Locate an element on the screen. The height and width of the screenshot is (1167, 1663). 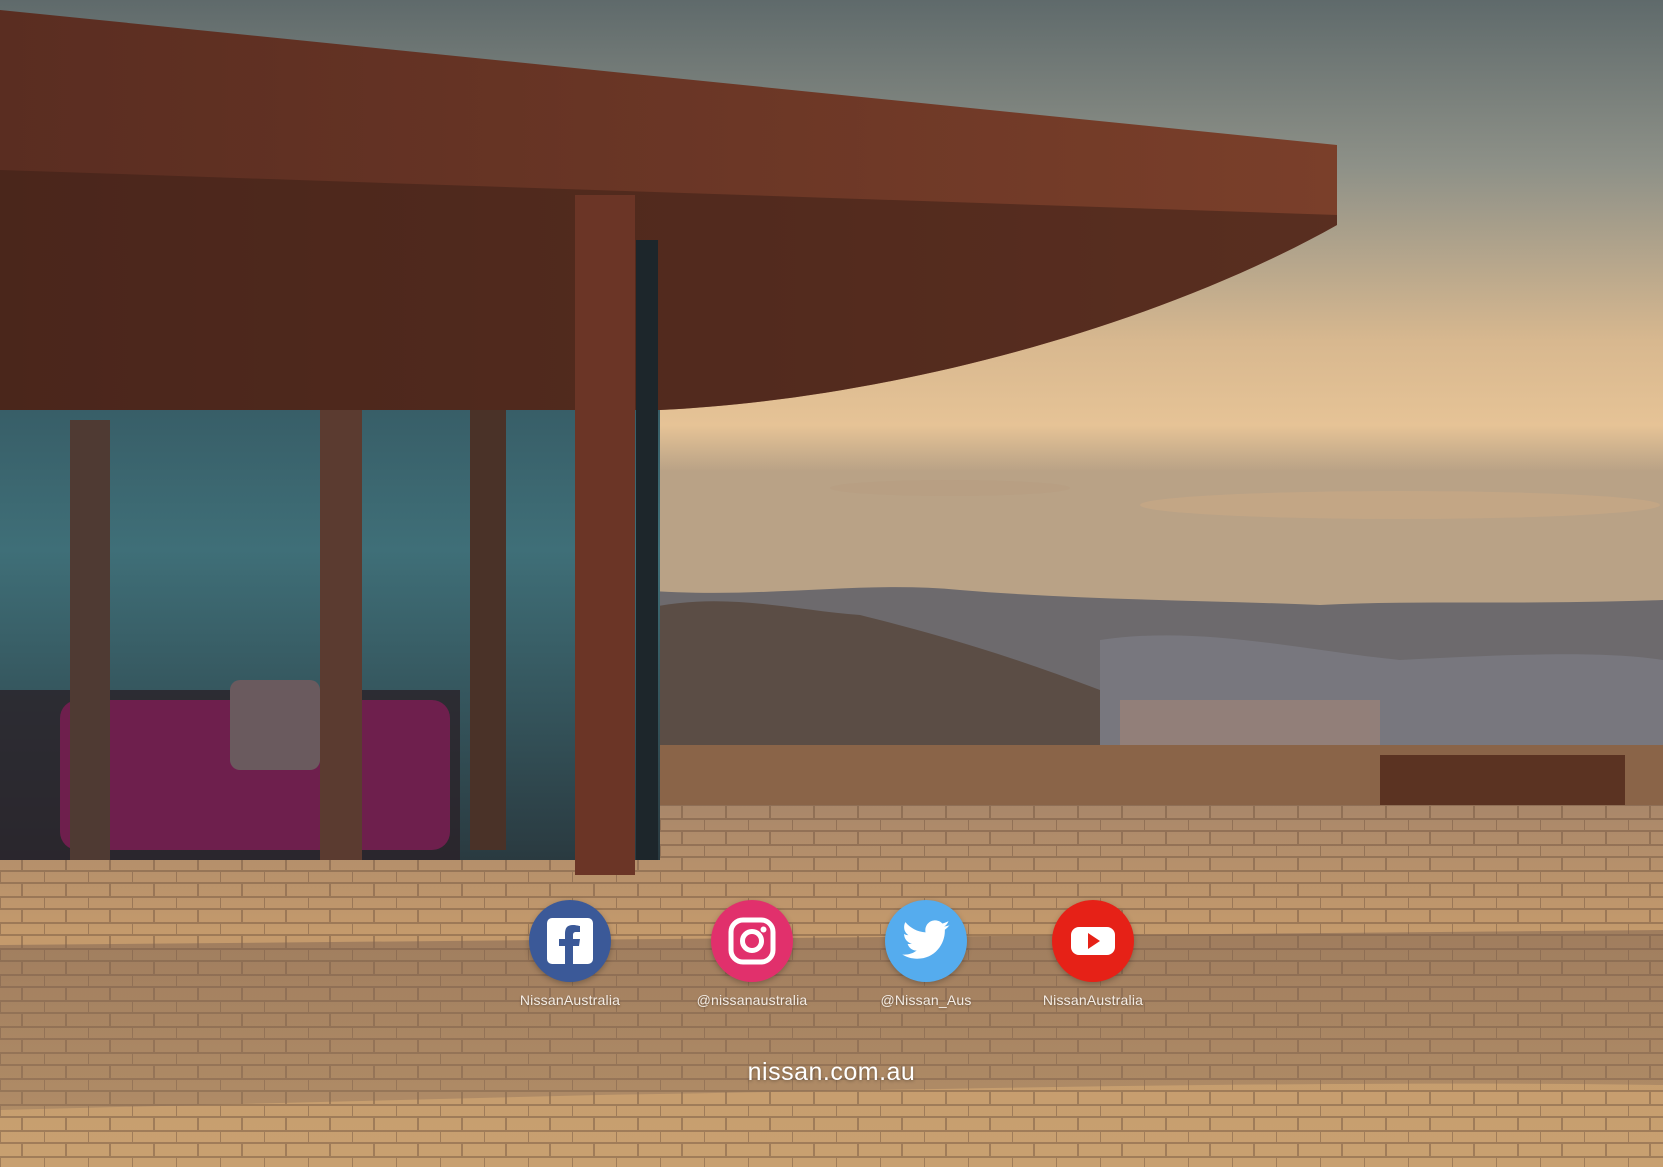
twitter-link: @Nissan_Aus is located at coordinates (926, 954).